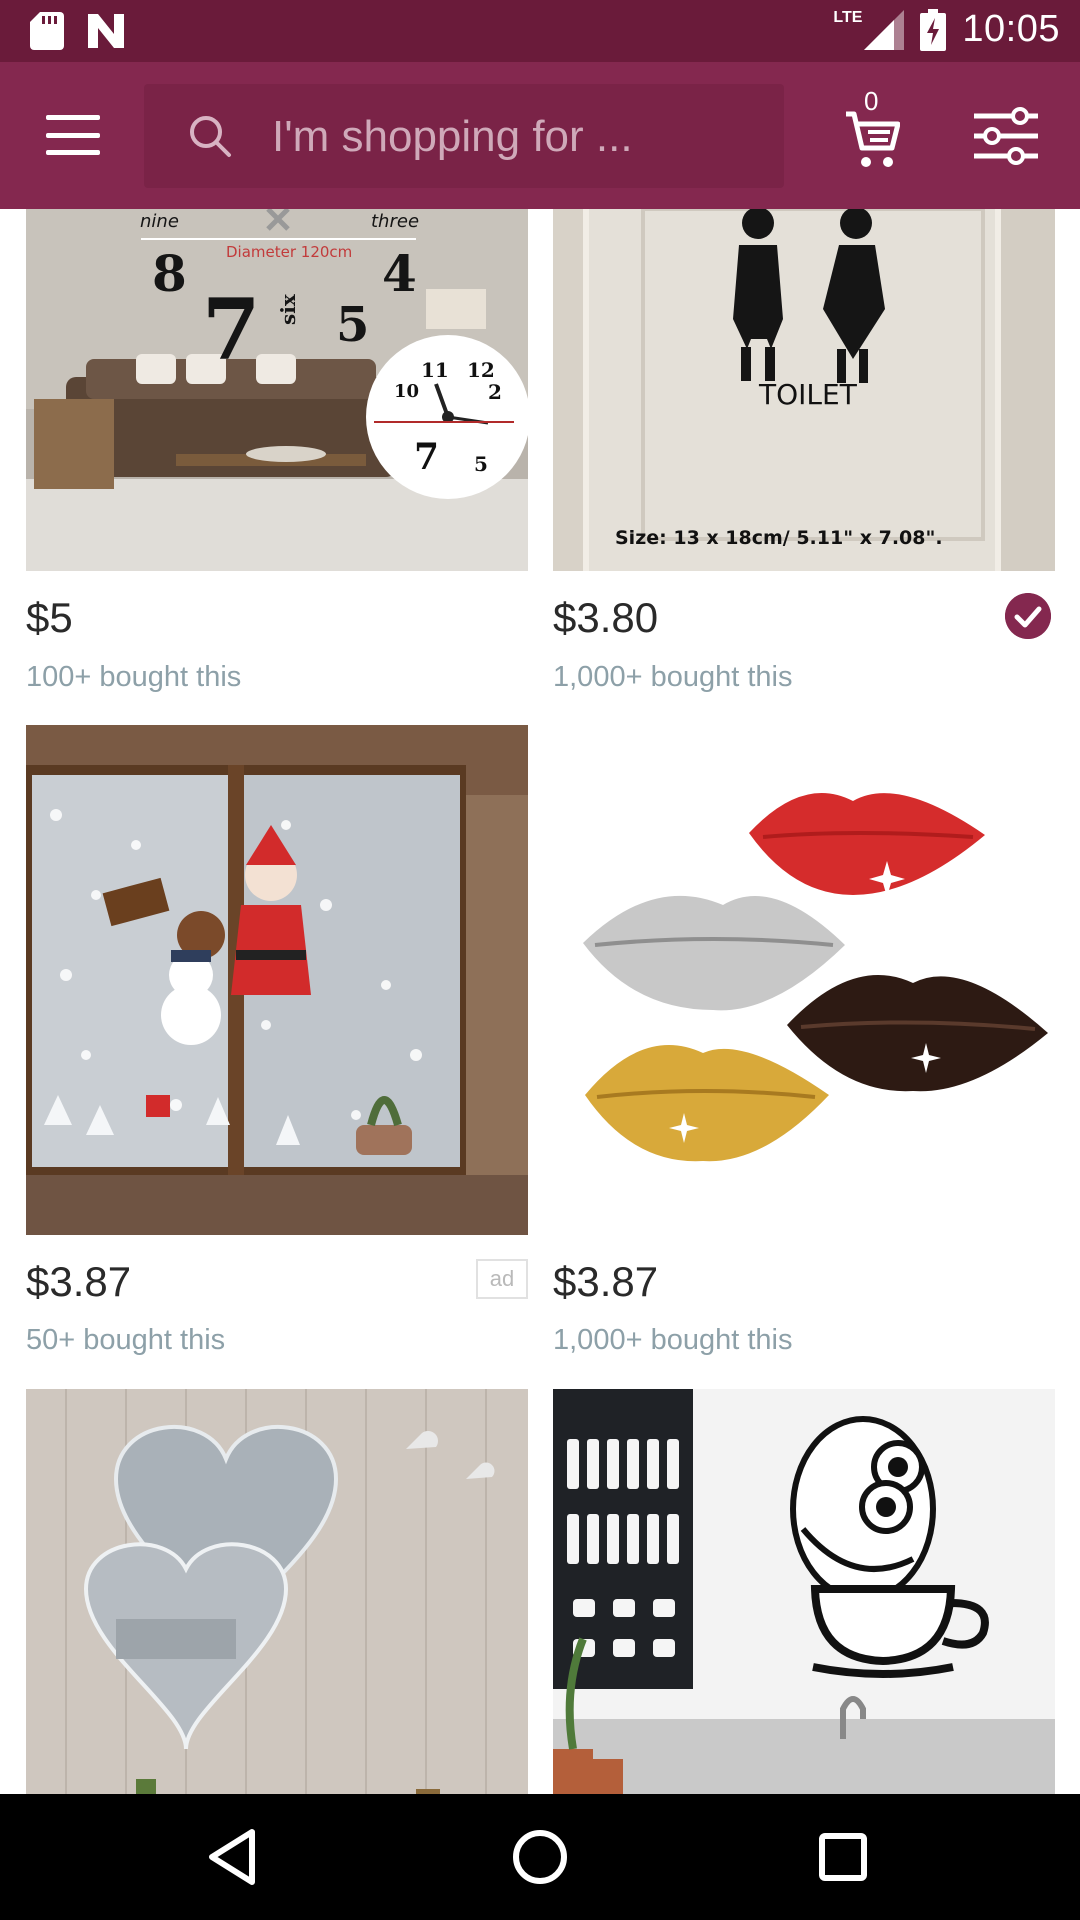 The width and height of the screenshot is (1080, 1920). Describe the element at coordinates (502, 1279) in the screenshot. I see `ad-badge: ad` at that location.